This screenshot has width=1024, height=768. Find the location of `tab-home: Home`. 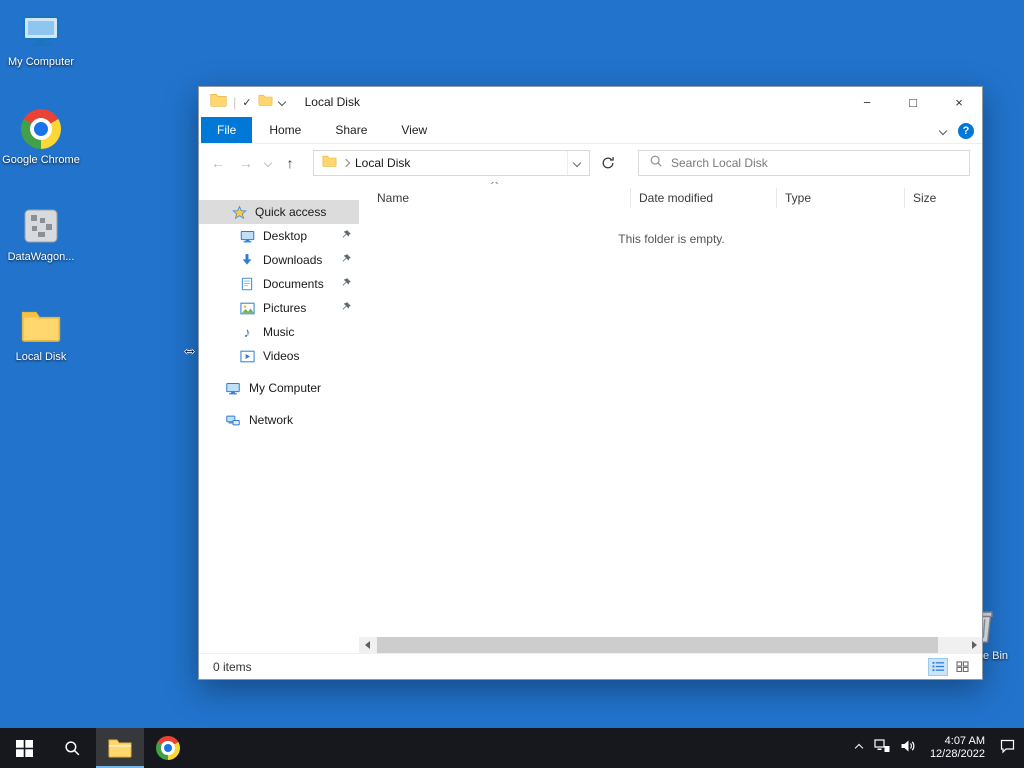

tab-home: Home is located at coordinates (285, 130).